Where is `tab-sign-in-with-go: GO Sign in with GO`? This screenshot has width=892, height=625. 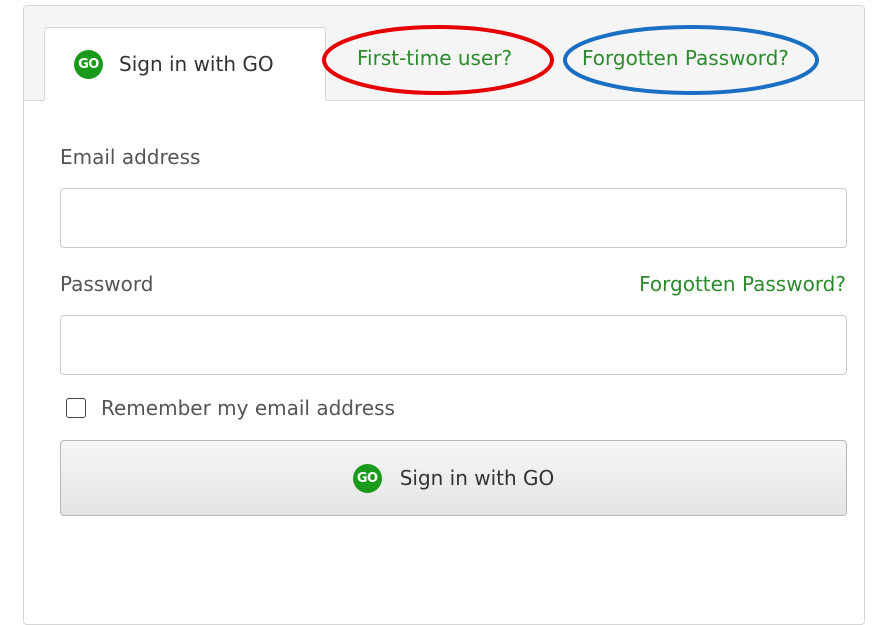
tab-sign-in-with-go: GO Sign in with GO is located at coordinates (185, 64).